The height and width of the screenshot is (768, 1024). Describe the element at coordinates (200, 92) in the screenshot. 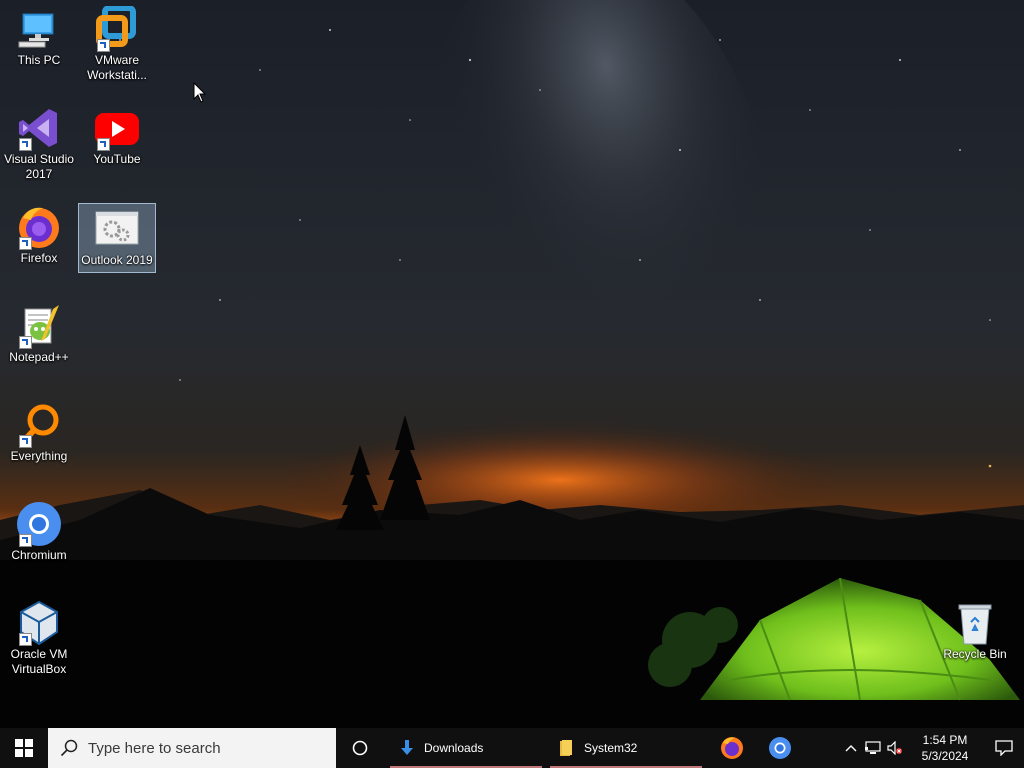

I see `mouse-cursor-icon` at that location.